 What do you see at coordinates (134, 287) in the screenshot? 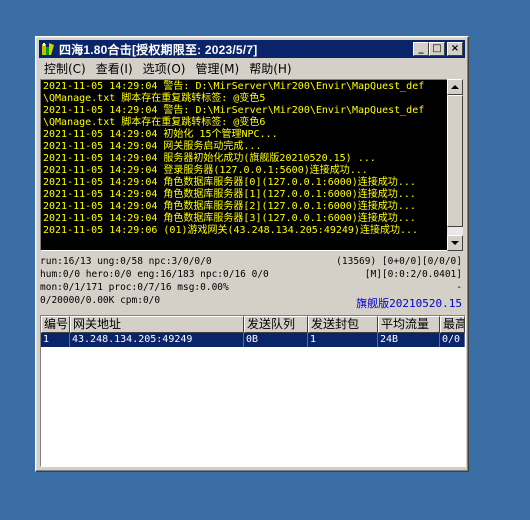
I see `status-mon: mon:0/1/171 proc:0/7/16 msg:0.00%` at bounding box center [134, 287].